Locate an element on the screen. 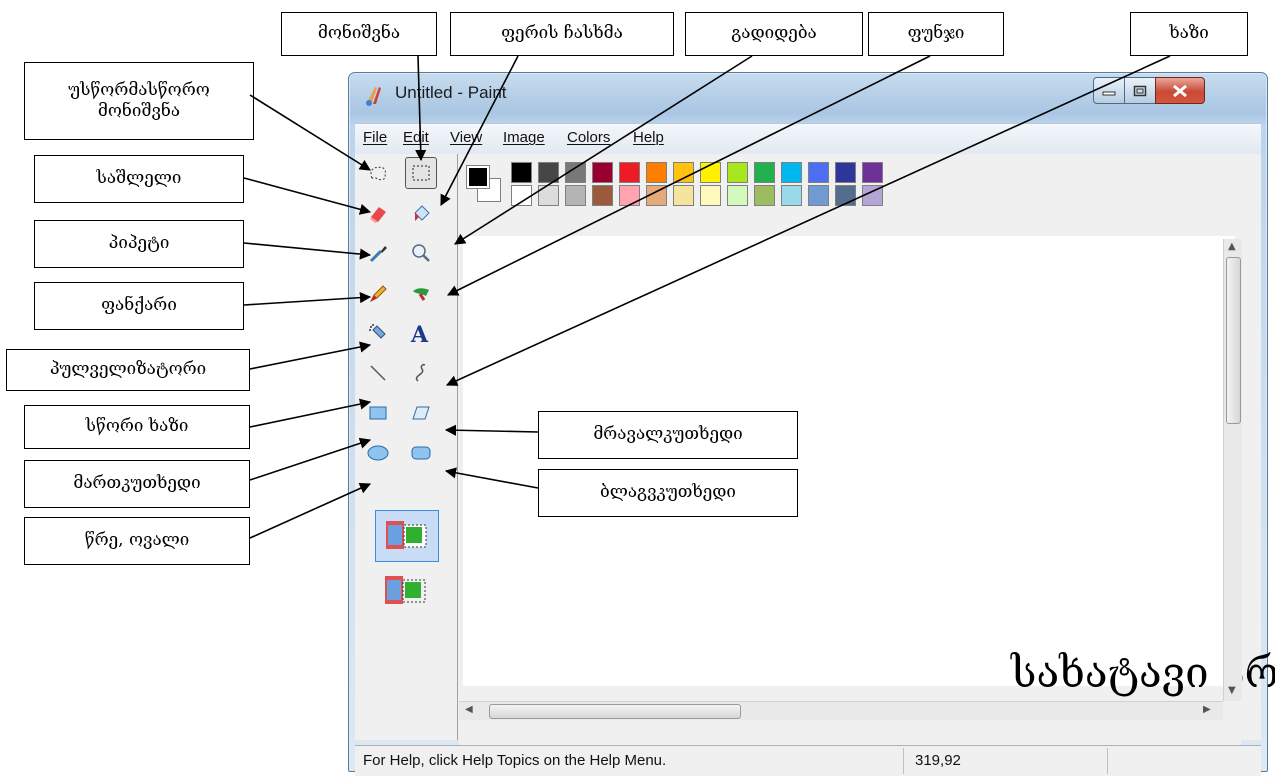  curve-tool is located at coordinates (421, 373).